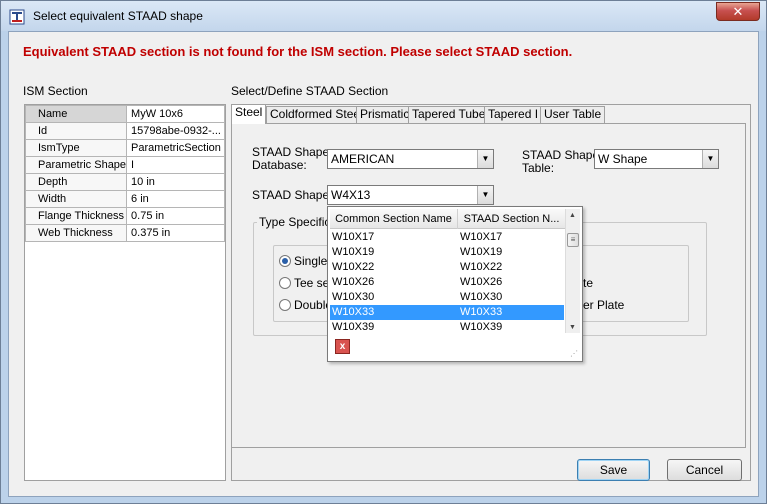  Describe the element at coordinates (353, 297) in the screenshot. I see `common-name-cell: W10X30` at that location.